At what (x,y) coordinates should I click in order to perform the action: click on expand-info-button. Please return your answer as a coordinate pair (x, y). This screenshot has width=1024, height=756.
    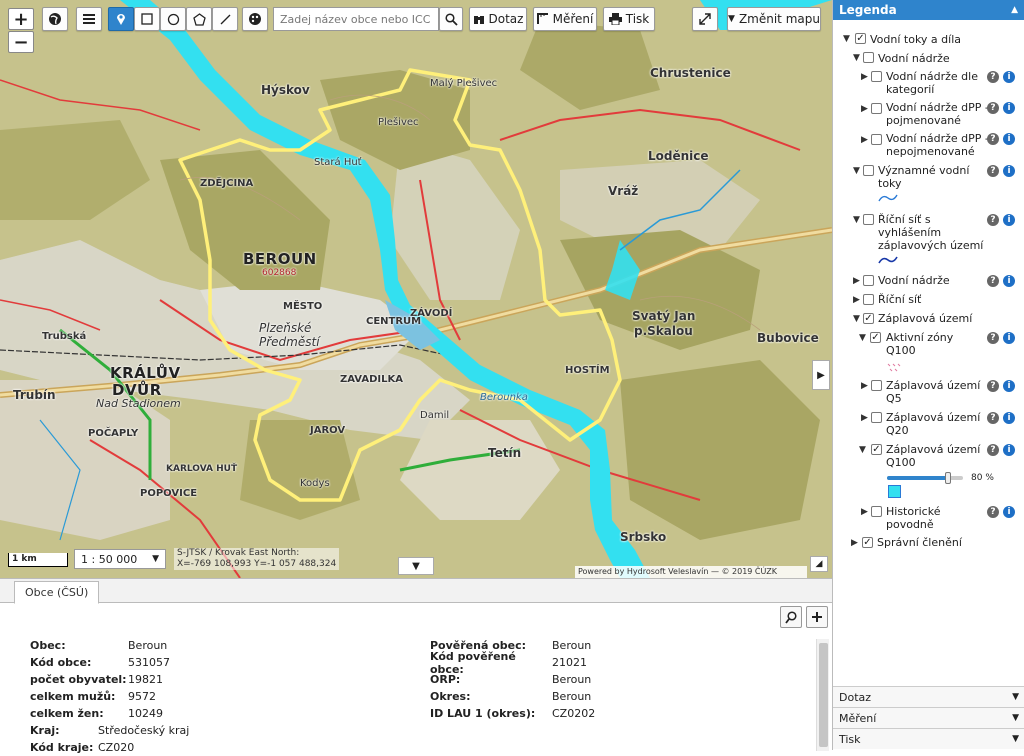
    Looking at the image, I should click on (817, 617).